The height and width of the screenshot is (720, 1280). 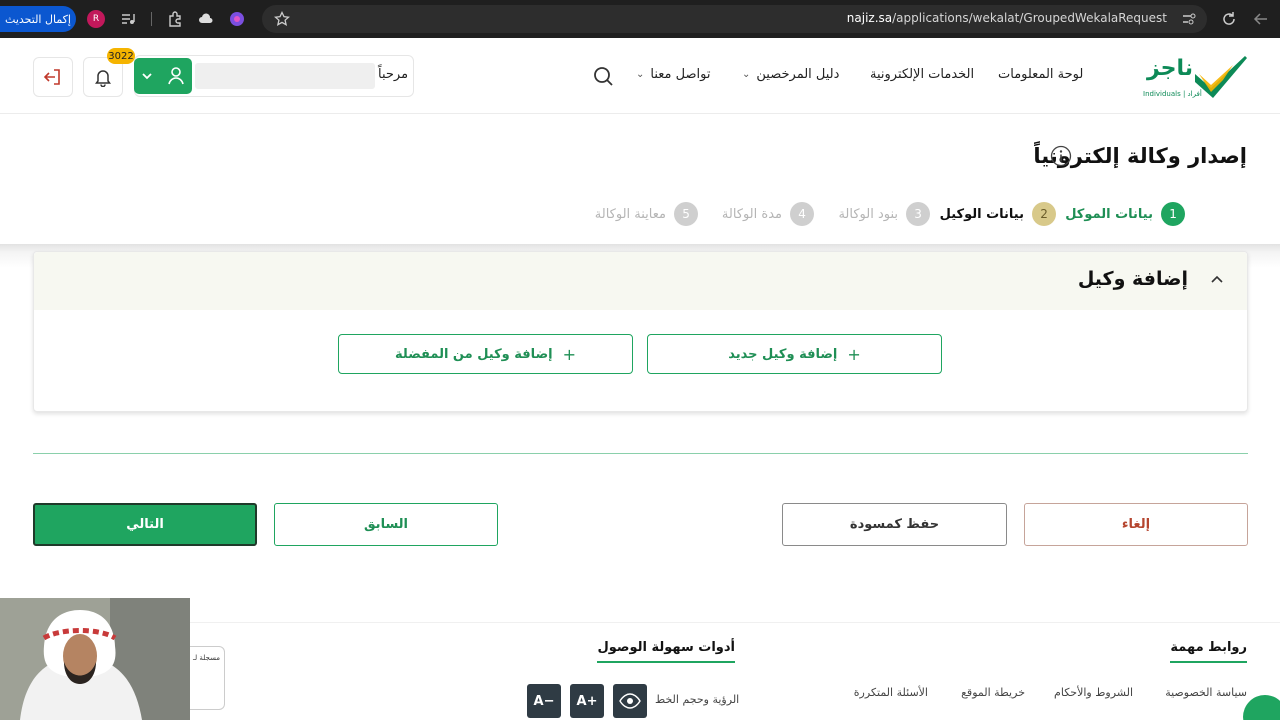 What do you see at coordinates (474, 354) in the screenshot?
I see `add-from-favorites-label: إضافة وكيل من المفضلة` at bounding box center [474, 354].